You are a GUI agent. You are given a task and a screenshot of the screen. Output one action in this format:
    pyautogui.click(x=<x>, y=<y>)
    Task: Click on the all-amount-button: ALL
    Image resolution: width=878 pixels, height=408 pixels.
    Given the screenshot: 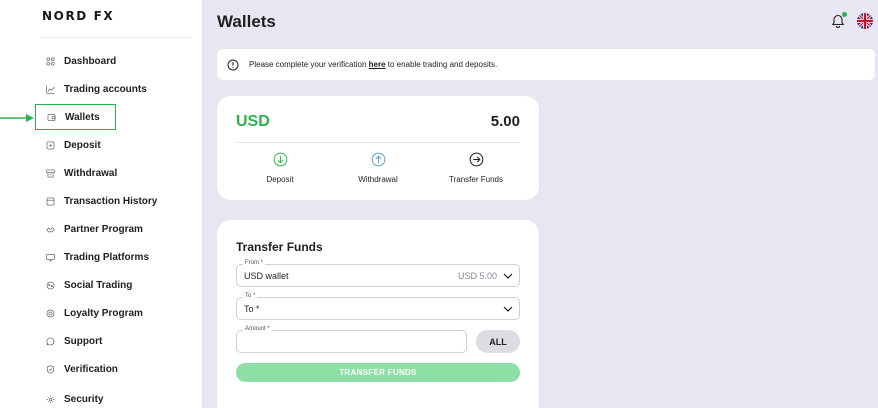 What is the action you would take?
    pyautogui.click(x=498, y=341)
    